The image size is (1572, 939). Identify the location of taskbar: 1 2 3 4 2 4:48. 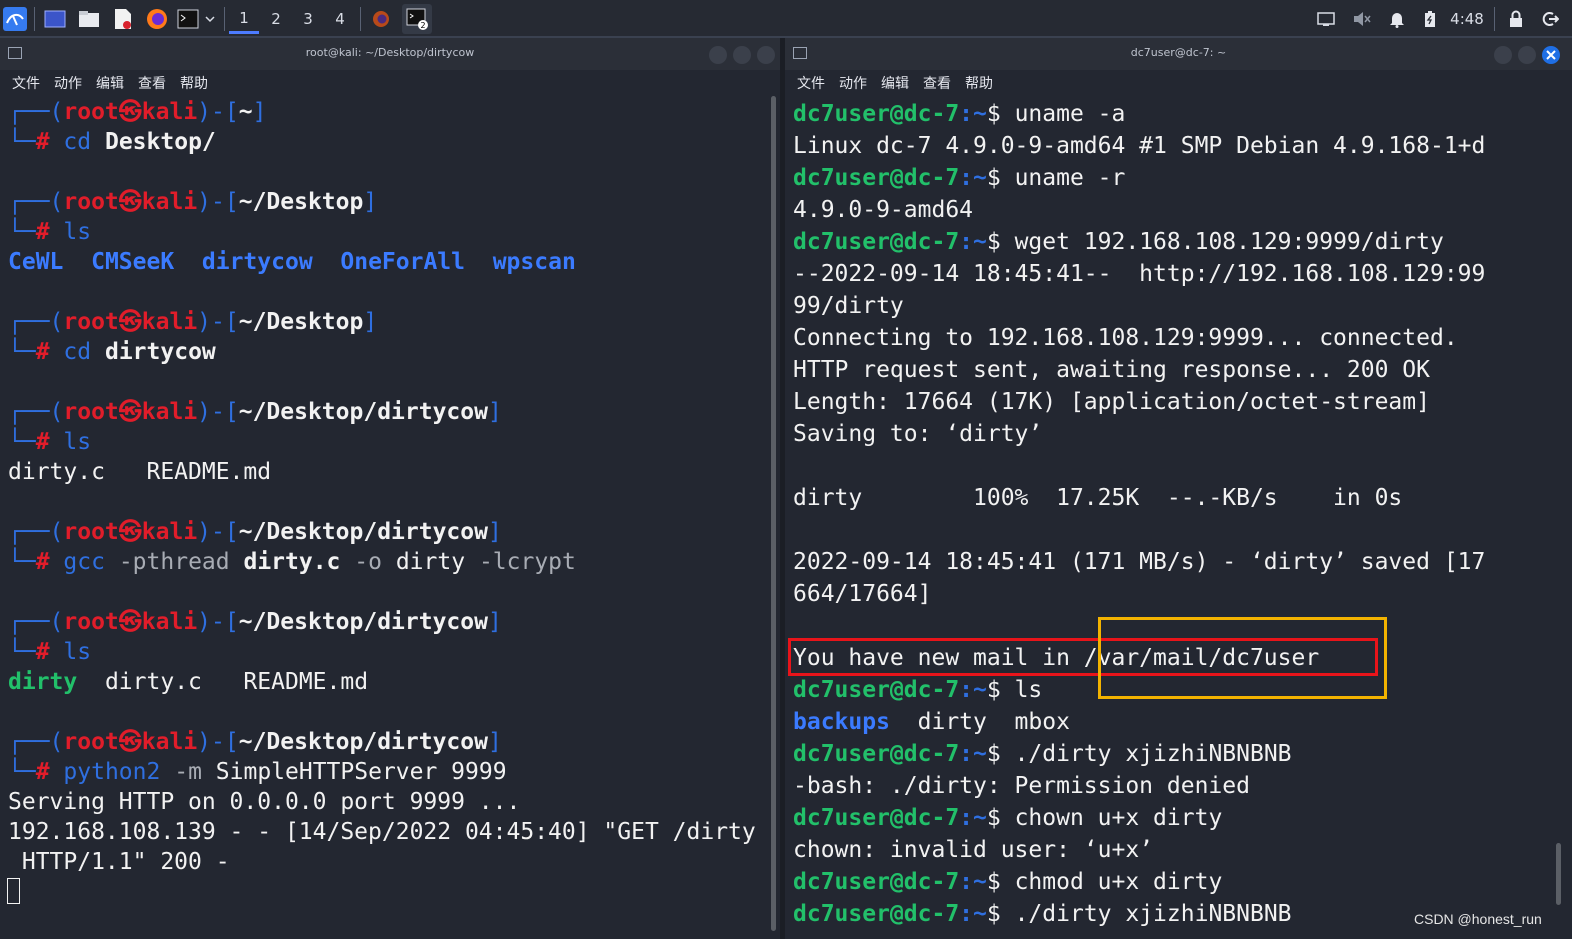
(786, 19).